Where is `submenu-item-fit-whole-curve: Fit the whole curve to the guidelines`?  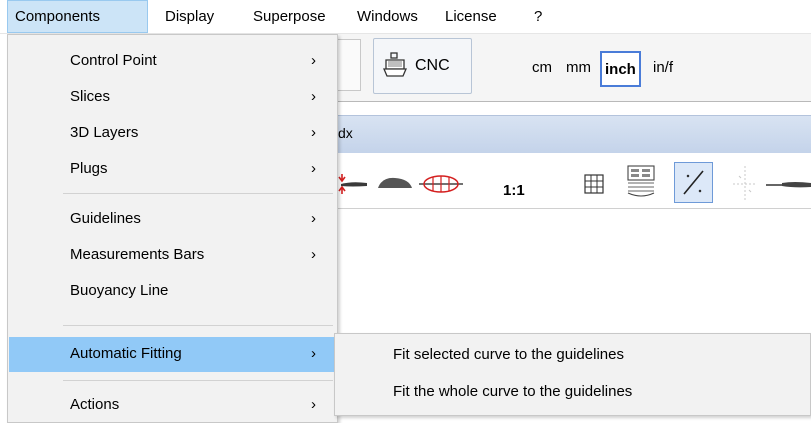 submenu-item-fit-whole-curve: Fit the whole curve to the guidelines is located at coordinates (572, 392).